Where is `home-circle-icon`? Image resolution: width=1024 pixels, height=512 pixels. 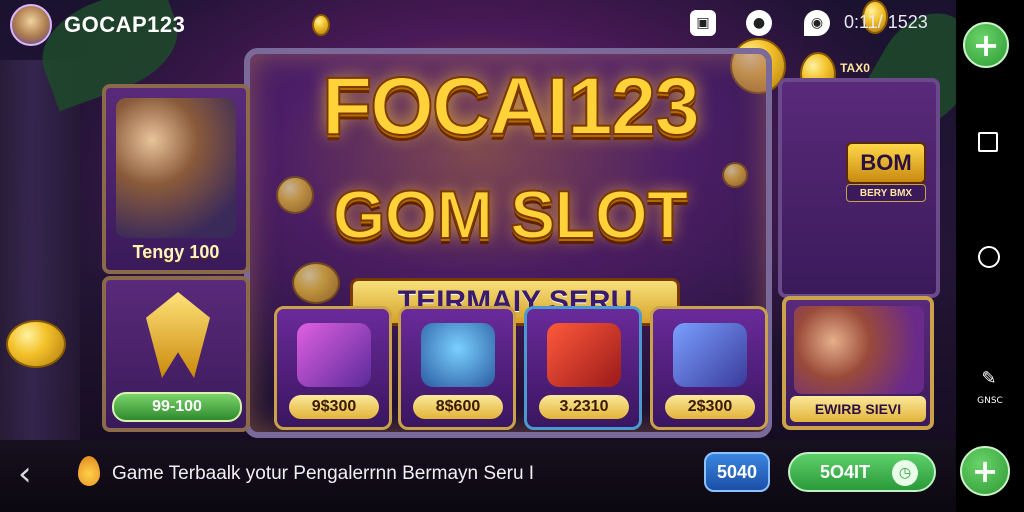 home-circle-icon is located at coordinates (989, 257).